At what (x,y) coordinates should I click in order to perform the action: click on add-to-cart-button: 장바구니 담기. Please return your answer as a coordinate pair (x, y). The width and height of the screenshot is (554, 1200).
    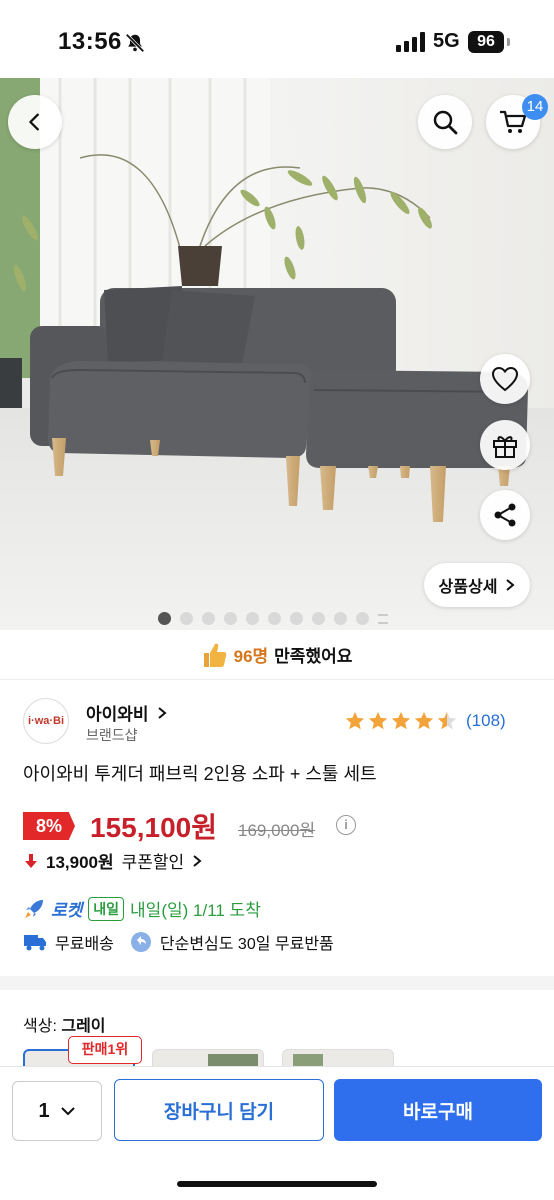
    Looking at the image, I should click on (219, 1110).